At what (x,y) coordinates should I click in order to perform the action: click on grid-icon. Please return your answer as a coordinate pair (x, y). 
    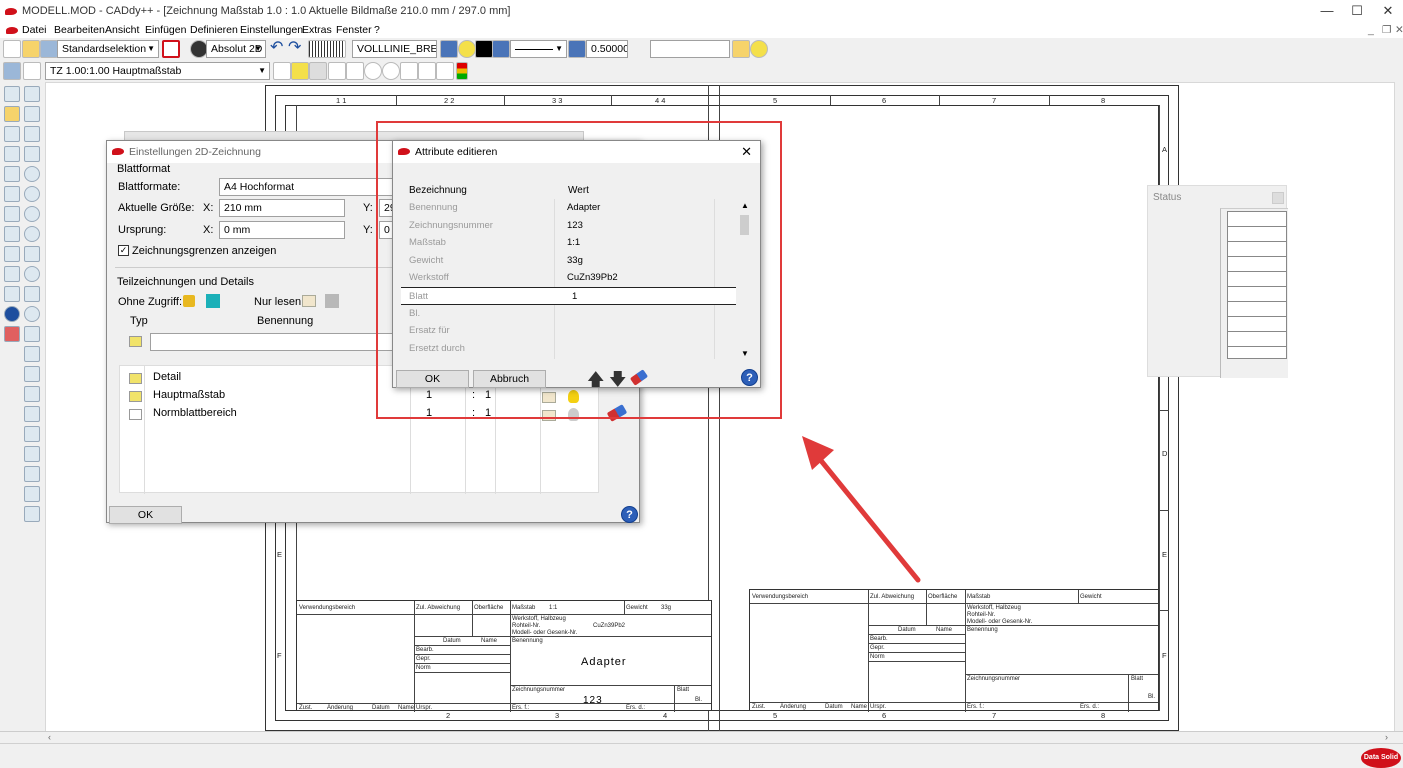
    Looking at the image, I should click on (327, 49).